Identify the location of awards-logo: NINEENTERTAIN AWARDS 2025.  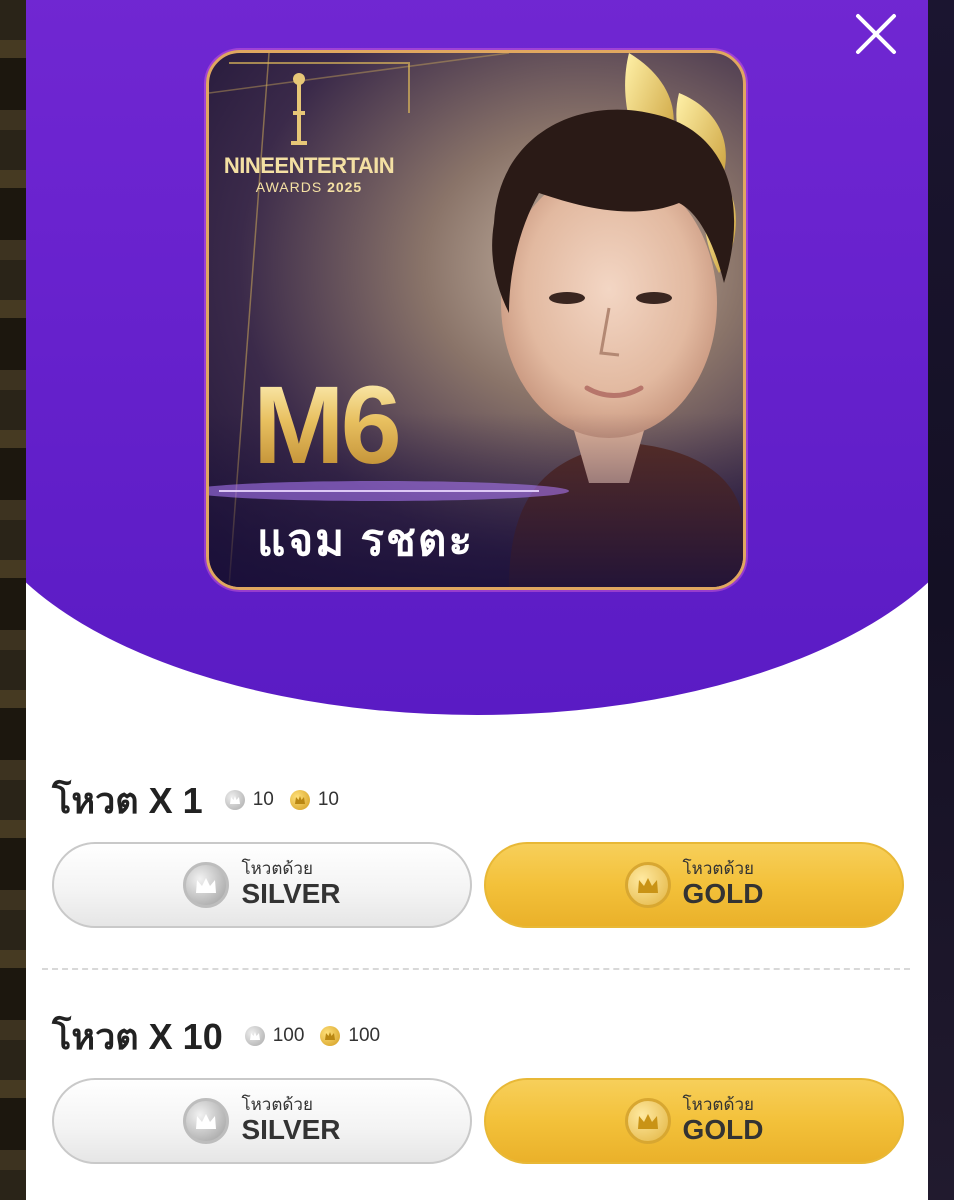
(309, 174).